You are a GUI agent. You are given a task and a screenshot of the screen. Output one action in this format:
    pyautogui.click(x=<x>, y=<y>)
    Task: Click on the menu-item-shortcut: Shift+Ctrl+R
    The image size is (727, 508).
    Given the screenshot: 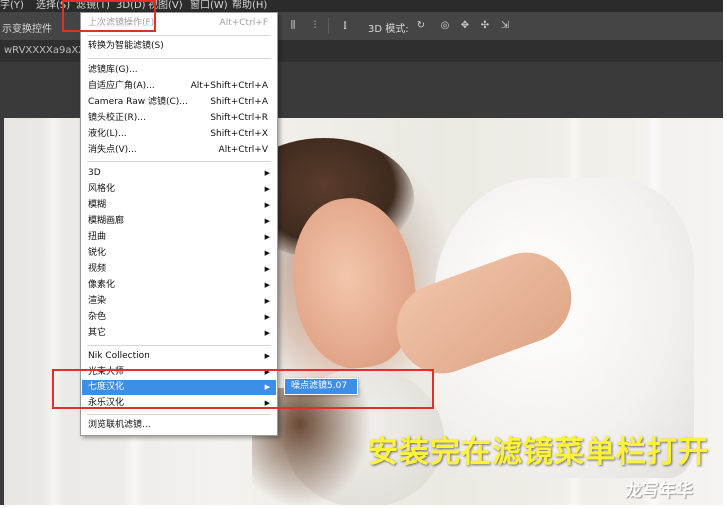 What is the action you would take?
    pyautogui.click(x=239, y=118)
    